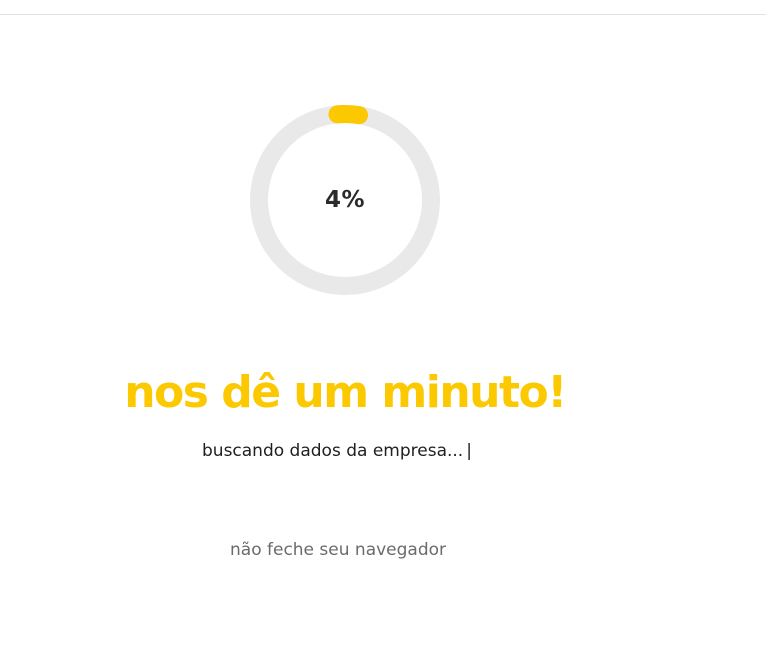 The height and width of the screenshot is (662, 766). Describe the element at coordinates (383, 14) in the screenshot. I see `top-divider` at that location.